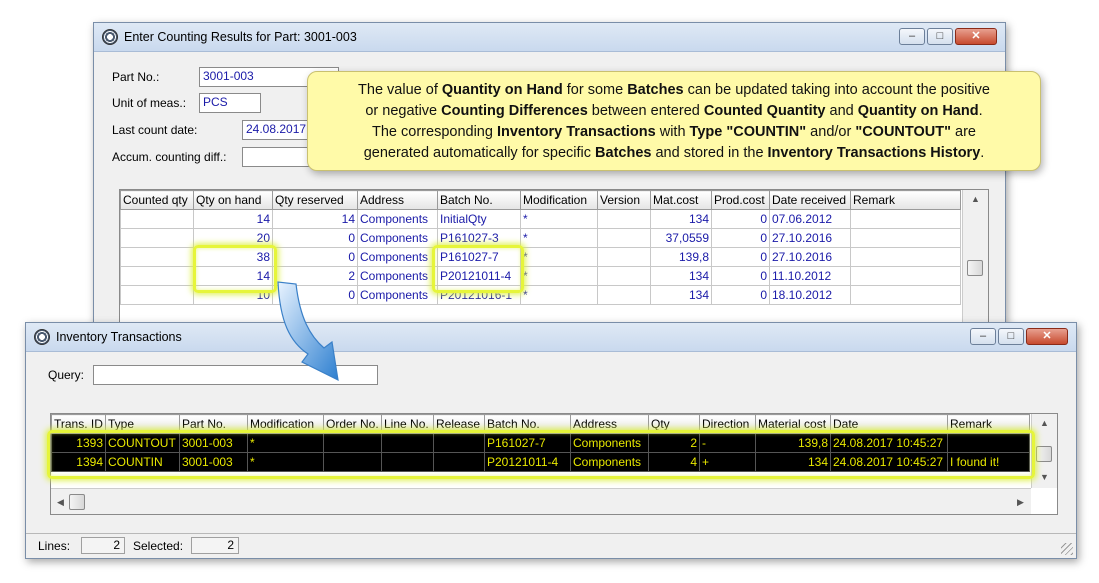 The image size is (1099, 583). What do you see at coordinates (158, 546) in the screenshot?
I see `selected-label: Selected:` at bounding box center [158, 546].